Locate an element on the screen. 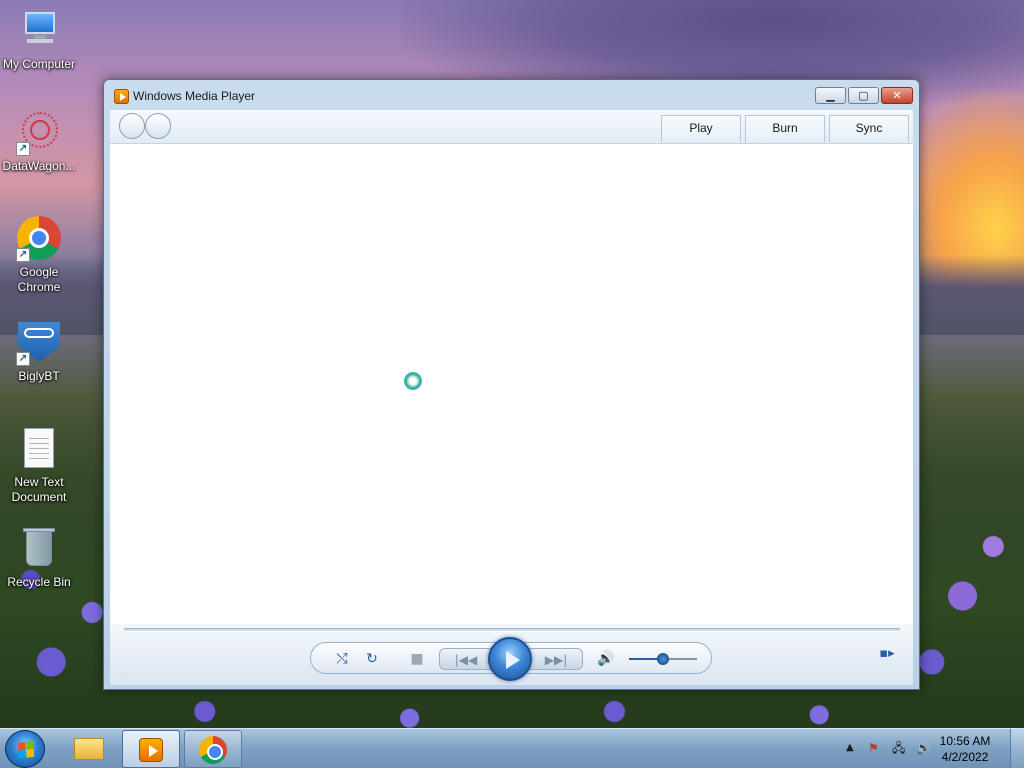 This screenshot has width=1024, height=768. taskbar-explorer-button is located at coordinates (89, 749).